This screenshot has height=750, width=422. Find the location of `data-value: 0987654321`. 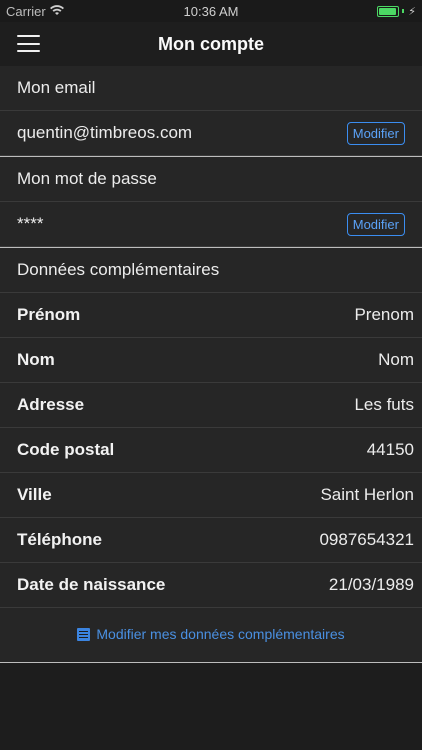

data-value: 0987654321 is located at coordinates (366, 539).